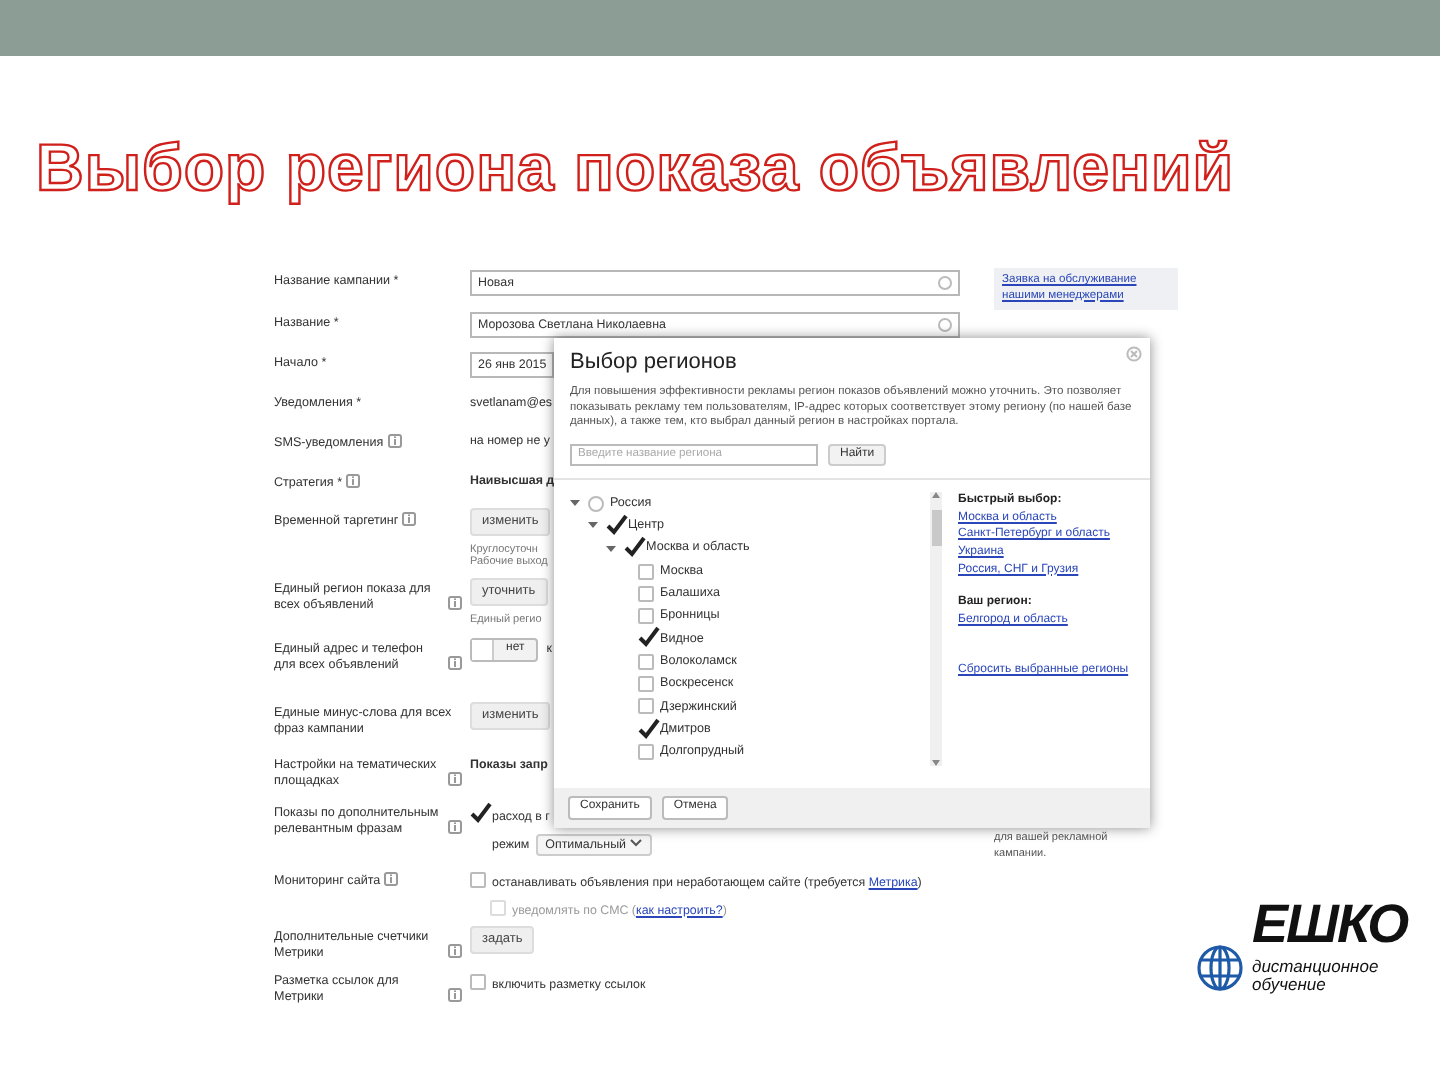 The width and height of the screenshot is (1440, 1080). Describe the element at coordinates (635, 843) in the screenshot. I see `caret-icon` at that location.